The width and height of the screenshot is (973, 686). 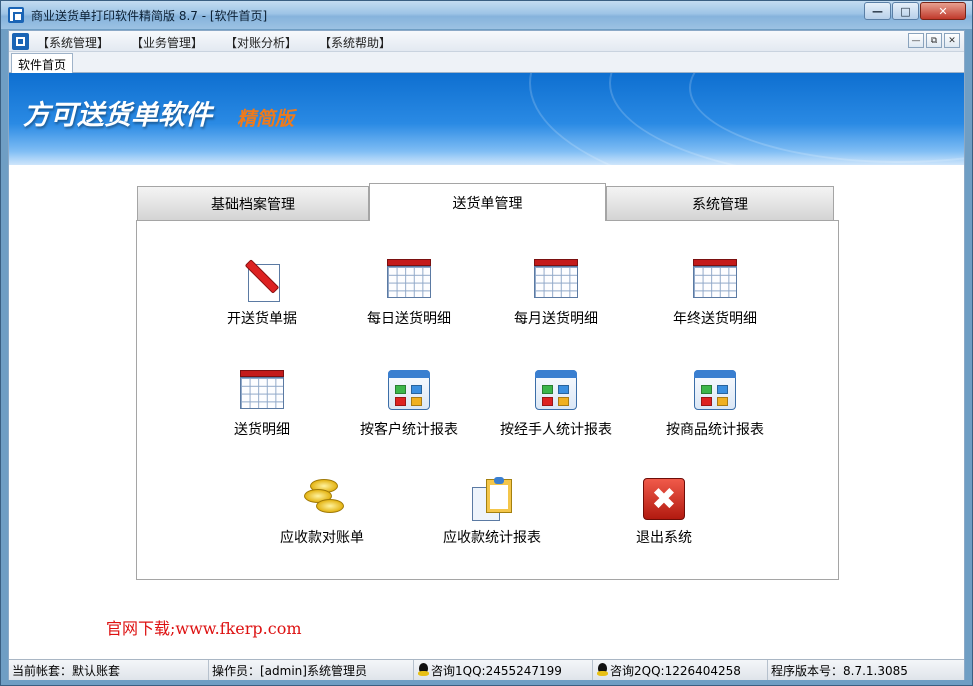 I want to click on close-icon: ✕, so click(x=943, y=11).